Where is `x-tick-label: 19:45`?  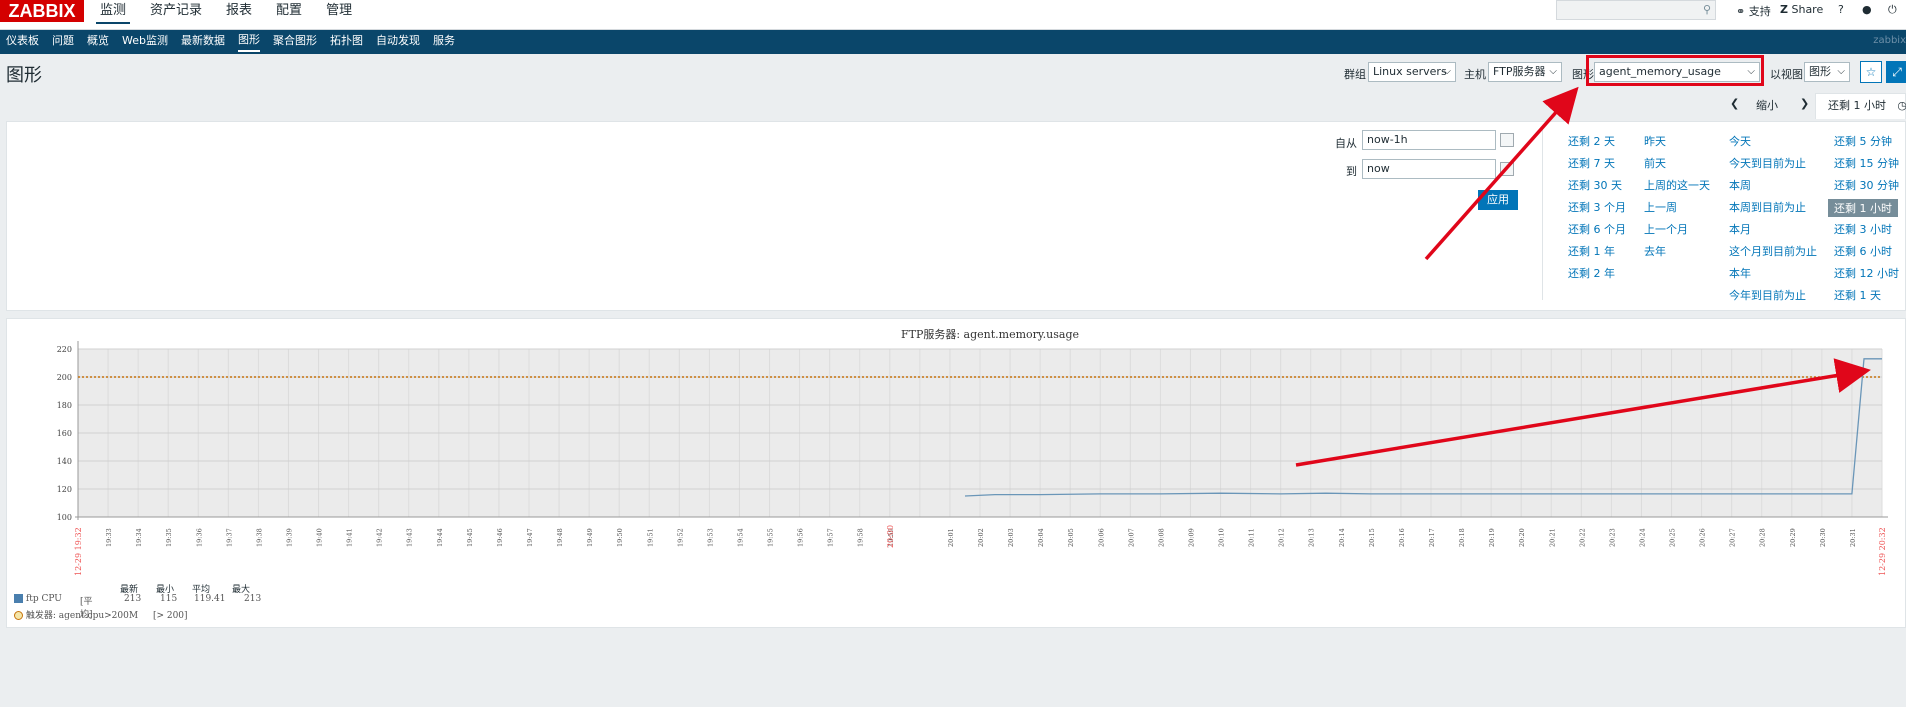 x-tick-label: 19:45 is located at coordinates (470, 537).